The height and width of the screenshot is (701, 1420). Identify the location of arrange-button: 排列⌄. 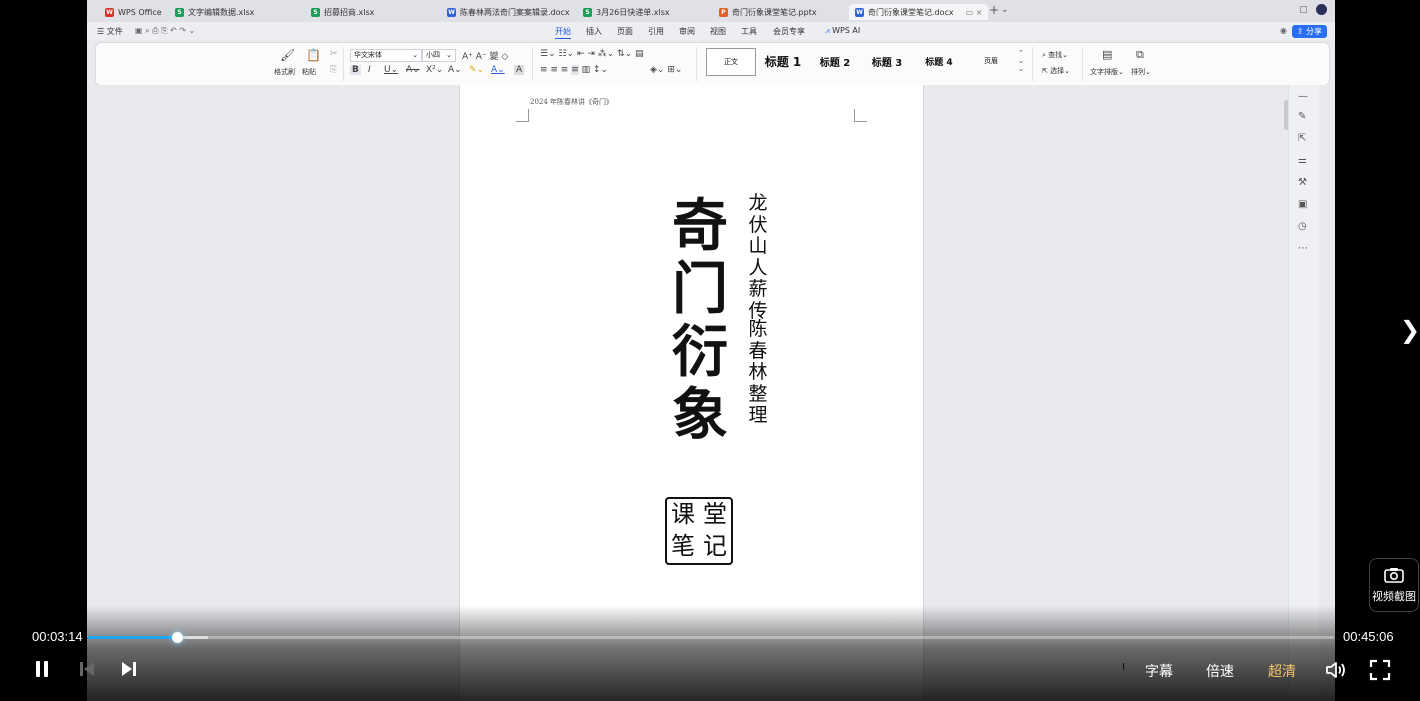
(1141, 72).